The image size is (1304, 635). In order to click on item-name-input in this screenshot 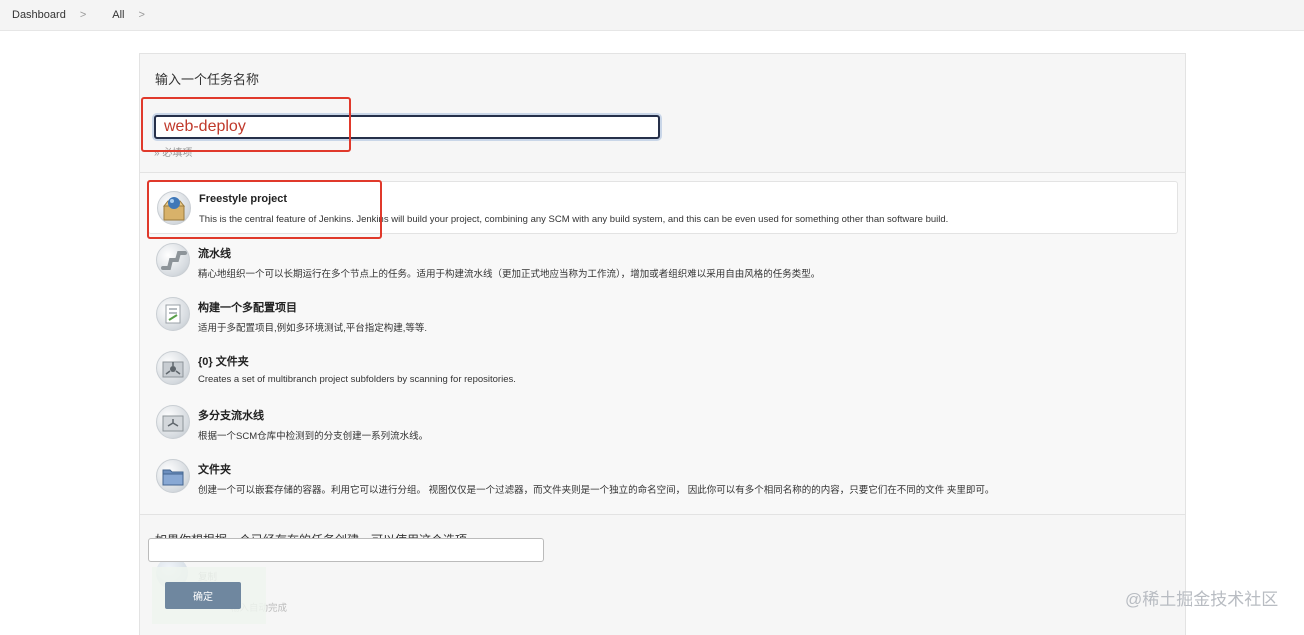, I will do `click(407, 127)`.